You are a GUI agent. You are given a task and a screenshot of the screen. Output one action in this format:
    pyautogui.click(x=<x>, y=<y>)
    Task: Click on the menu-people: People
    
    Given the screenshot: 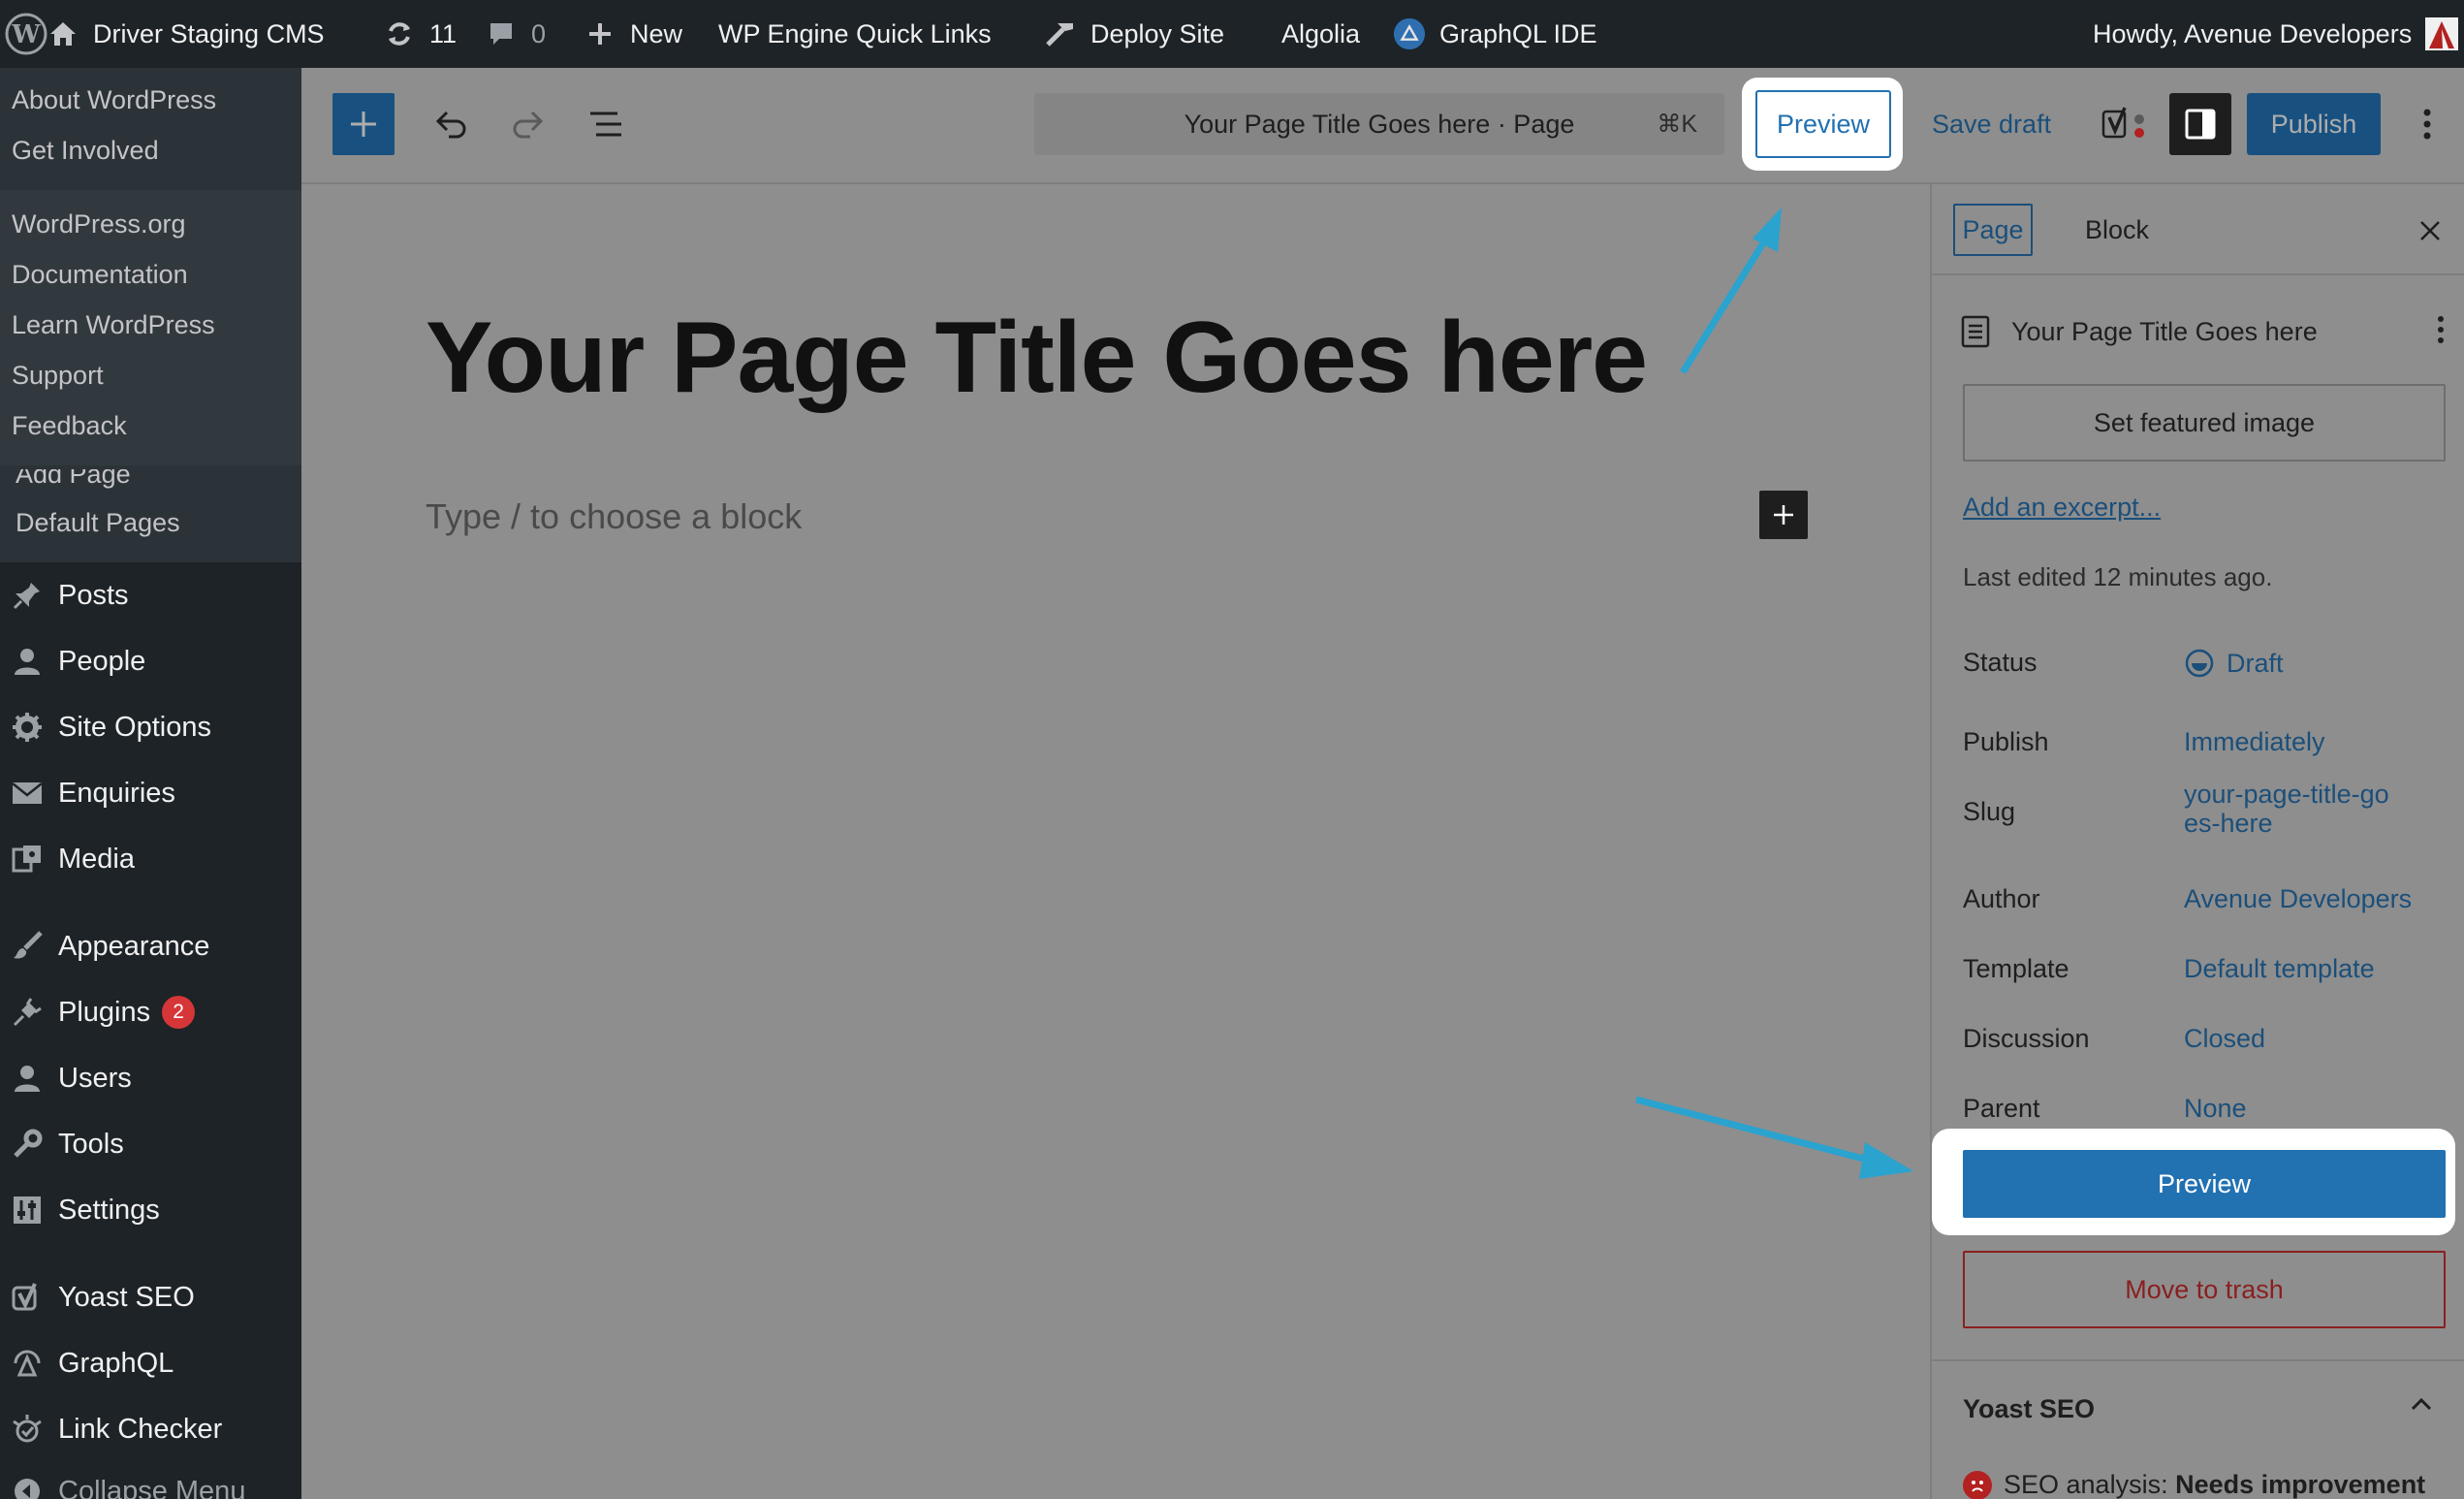 What is the action you would take?
    pyautogui.click(x=150, y=661)
    